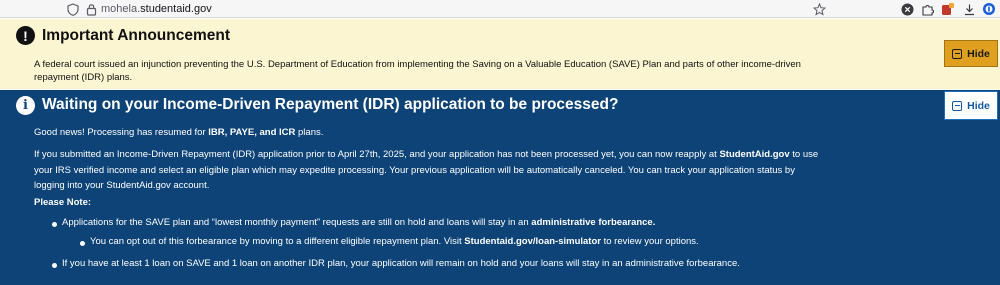 The width and height of the screenshot is (1000, 285). I want to click on download-icon, so click(969, 9).